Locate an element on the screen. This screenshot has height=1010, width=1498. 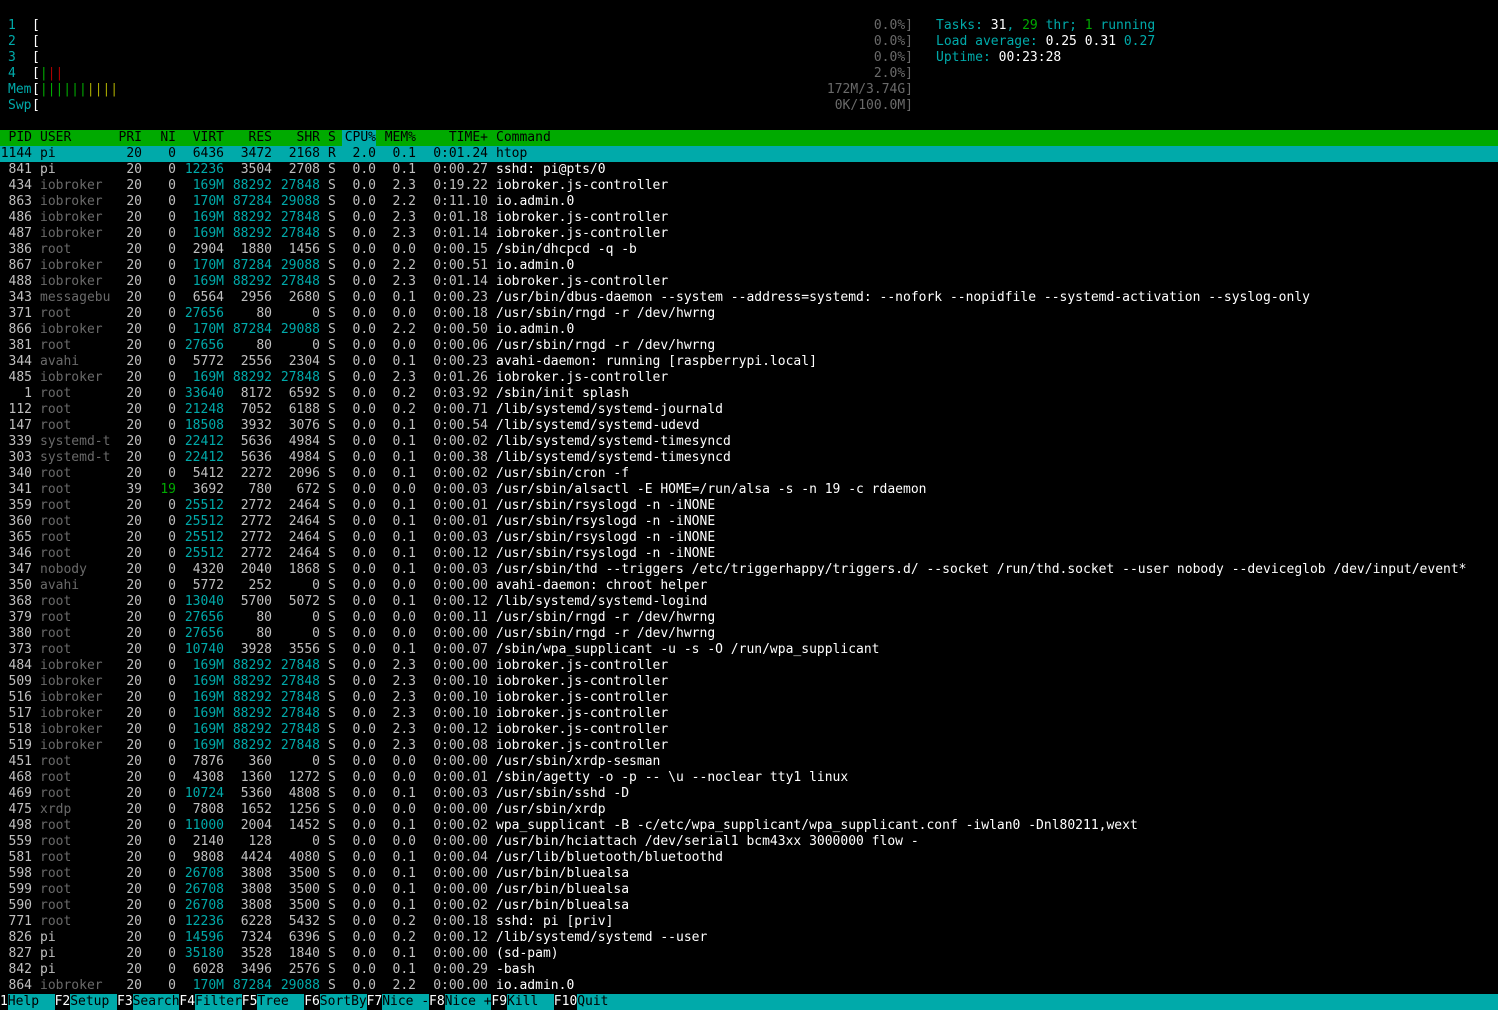
col-pid: PID is located at coordinates (16, 138).